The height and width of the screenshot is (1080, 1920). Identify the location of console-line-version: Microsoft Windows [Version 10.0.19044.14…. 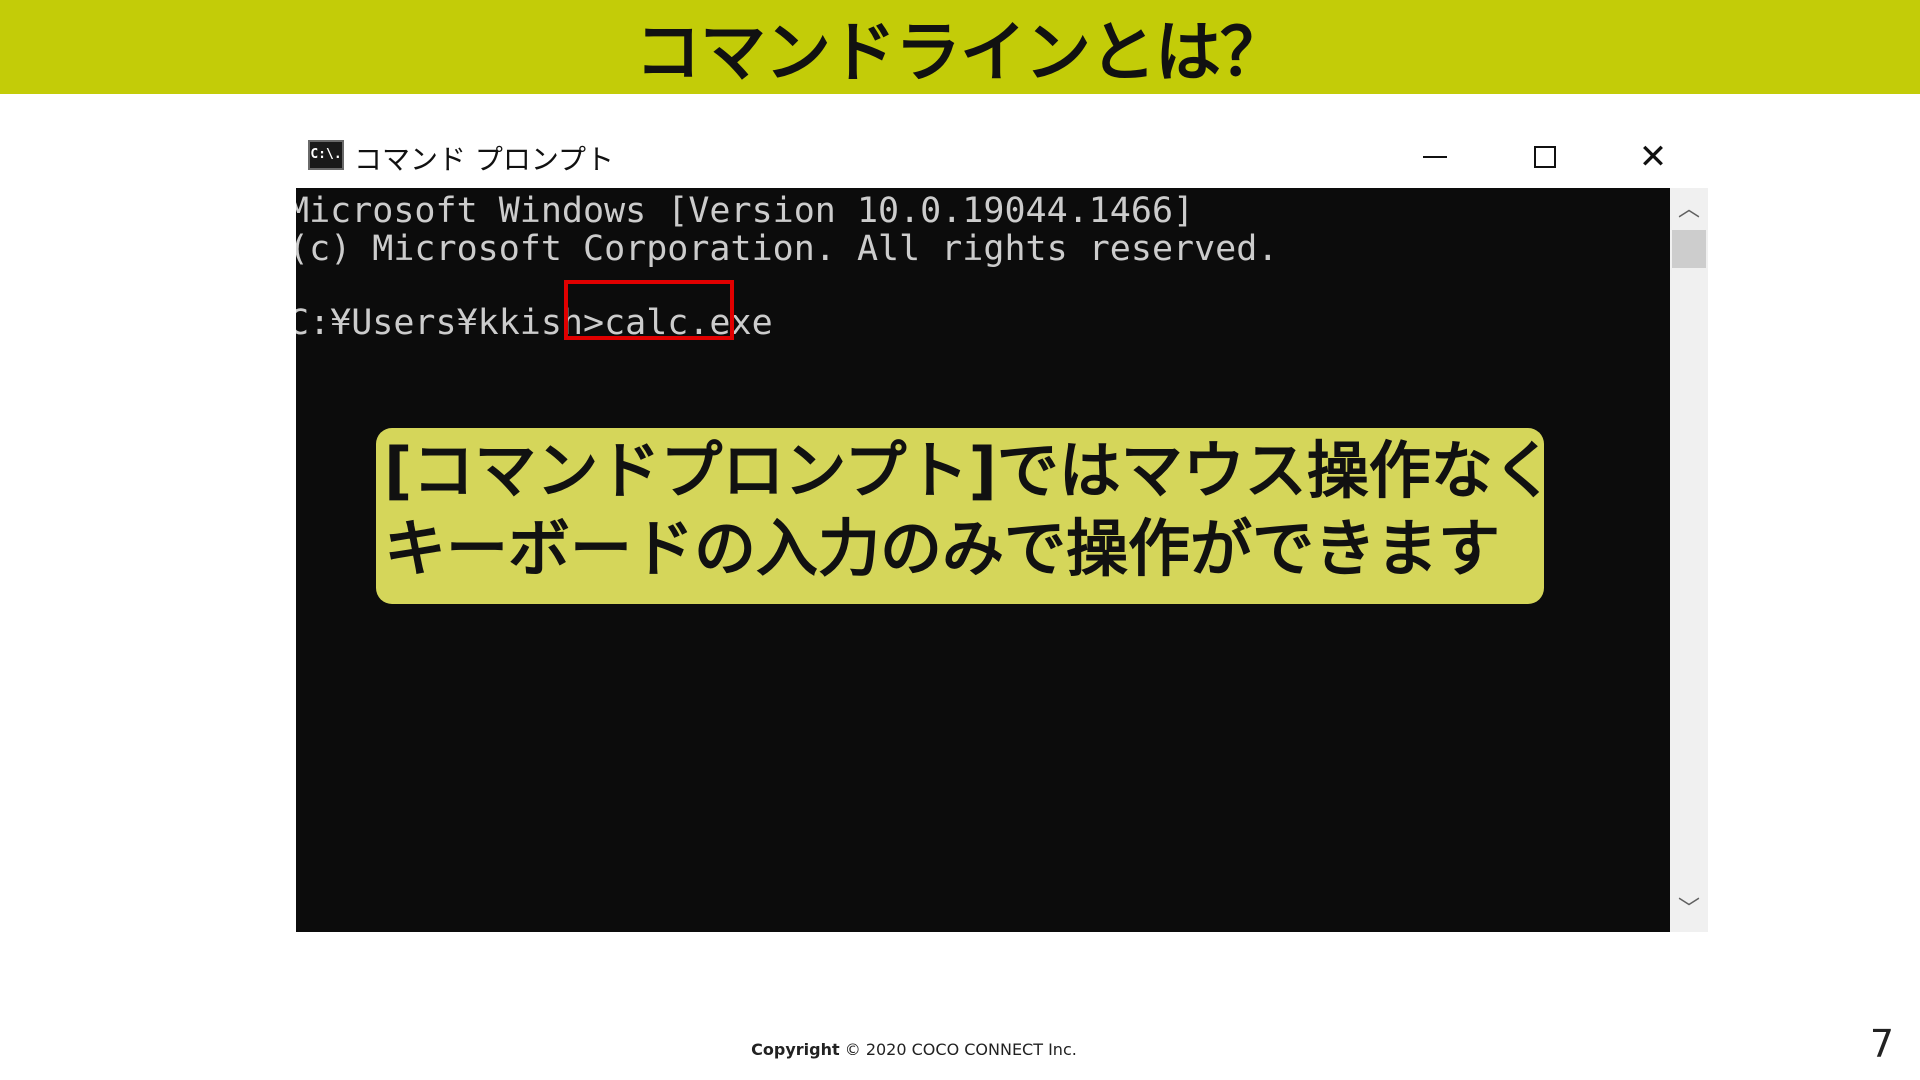
(745, 211).